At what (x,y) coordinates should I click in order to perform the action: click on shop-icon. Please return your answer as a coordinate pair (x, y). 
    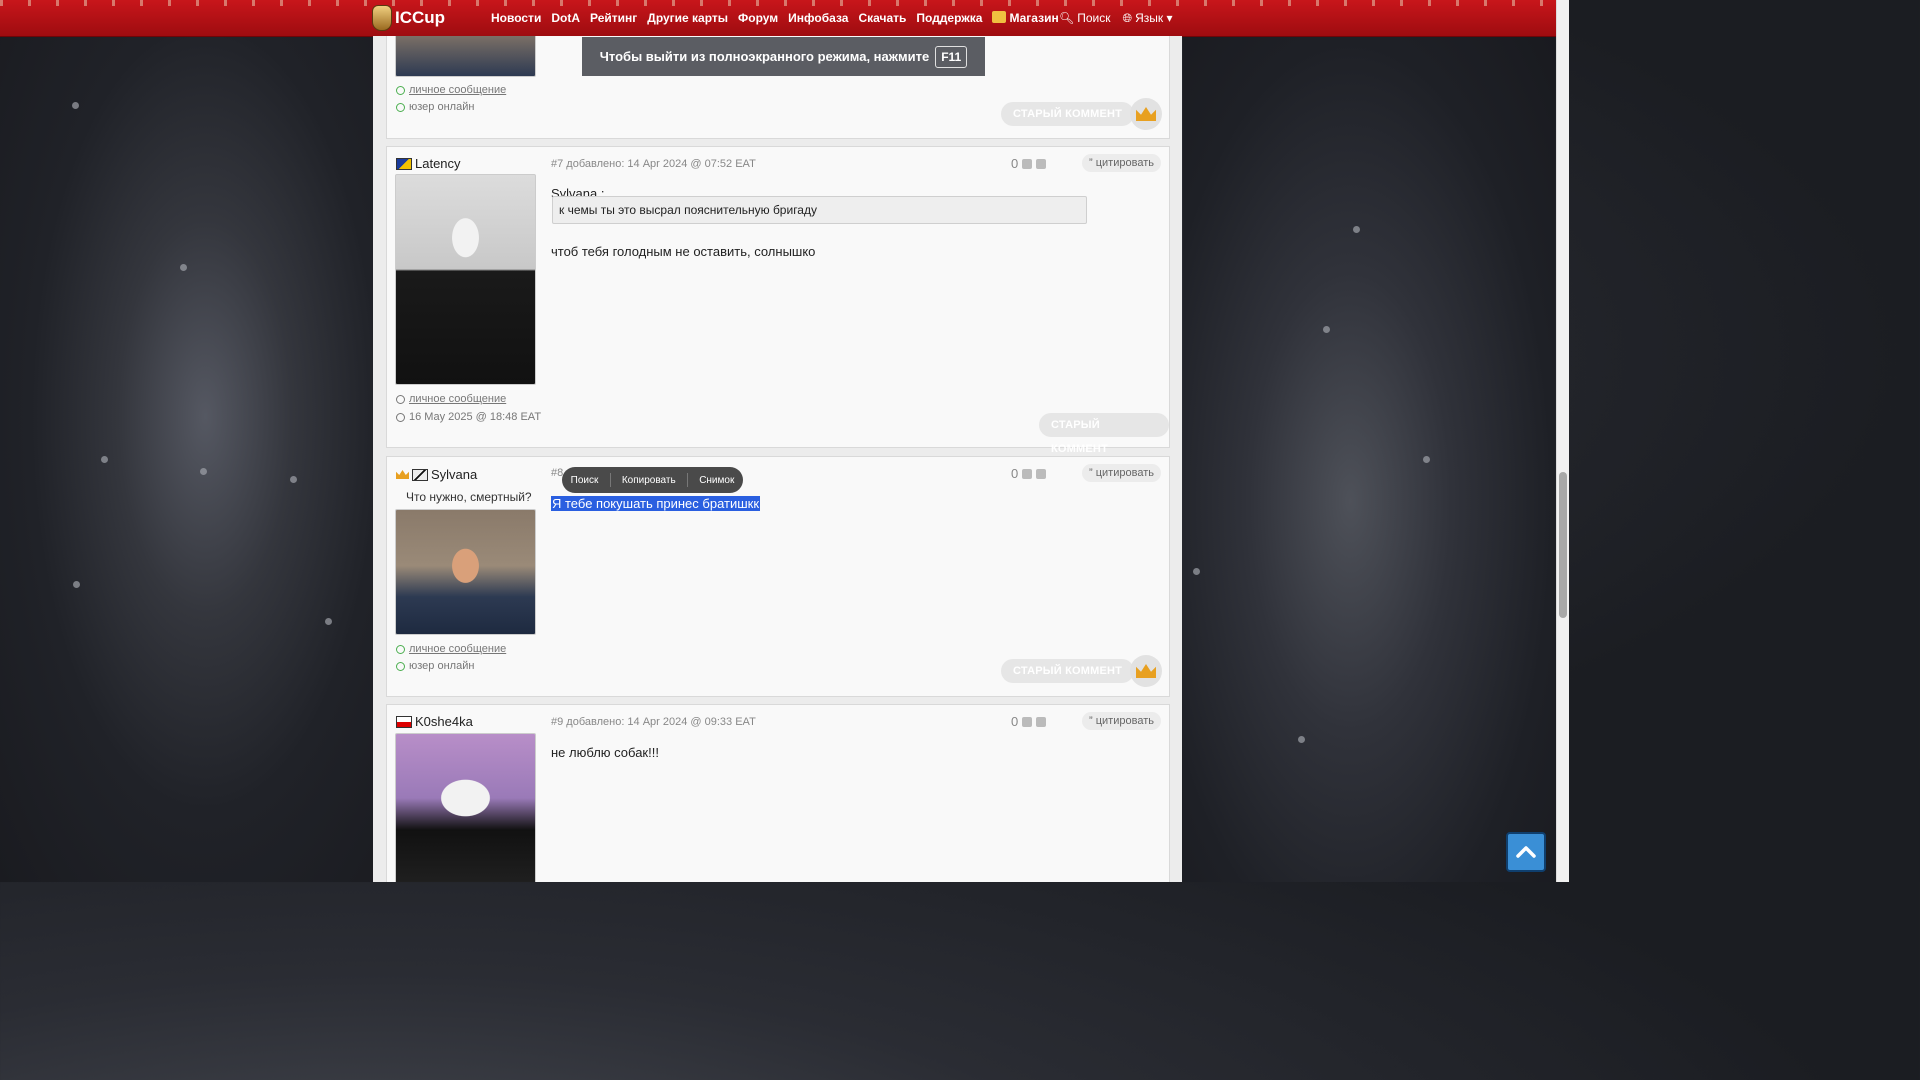
    Looking at the image, I should click on (999, 17).